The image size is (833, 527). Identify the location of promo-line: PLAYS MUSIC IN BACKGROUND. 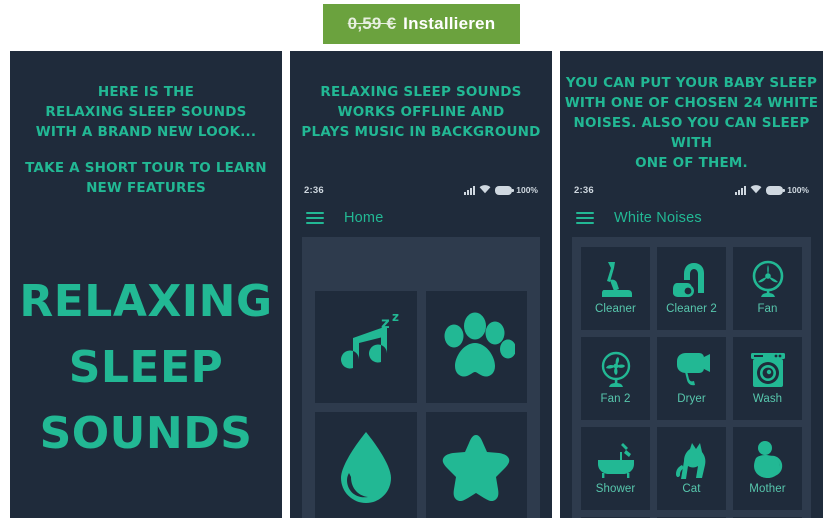
(421, 132).